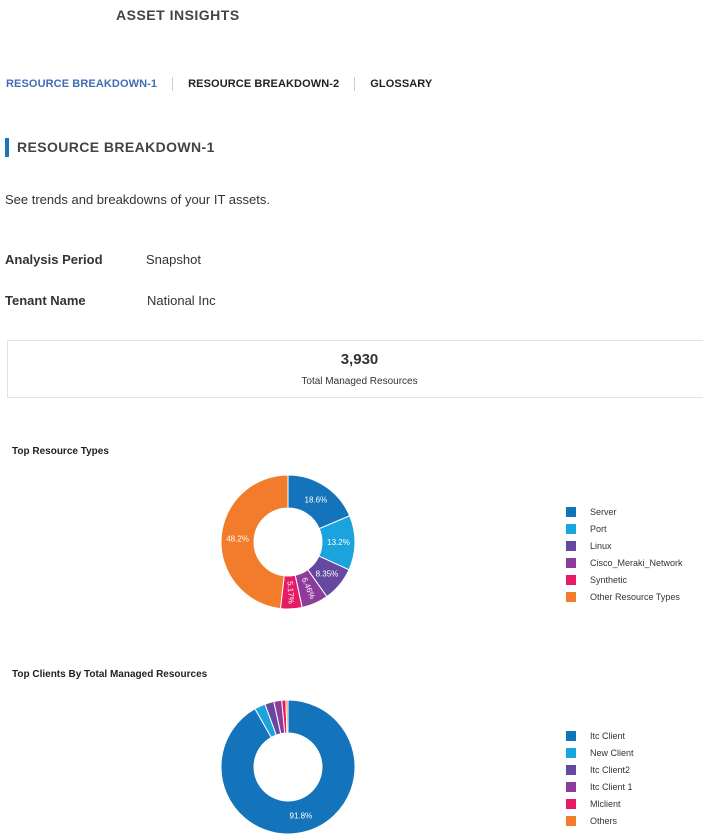 The width and height of the screenshot is (703, 839). Describe the element at coordinates (636, 562) in the screenshot. I see `legend-label: Cisco_Meraki_Network` at that location.